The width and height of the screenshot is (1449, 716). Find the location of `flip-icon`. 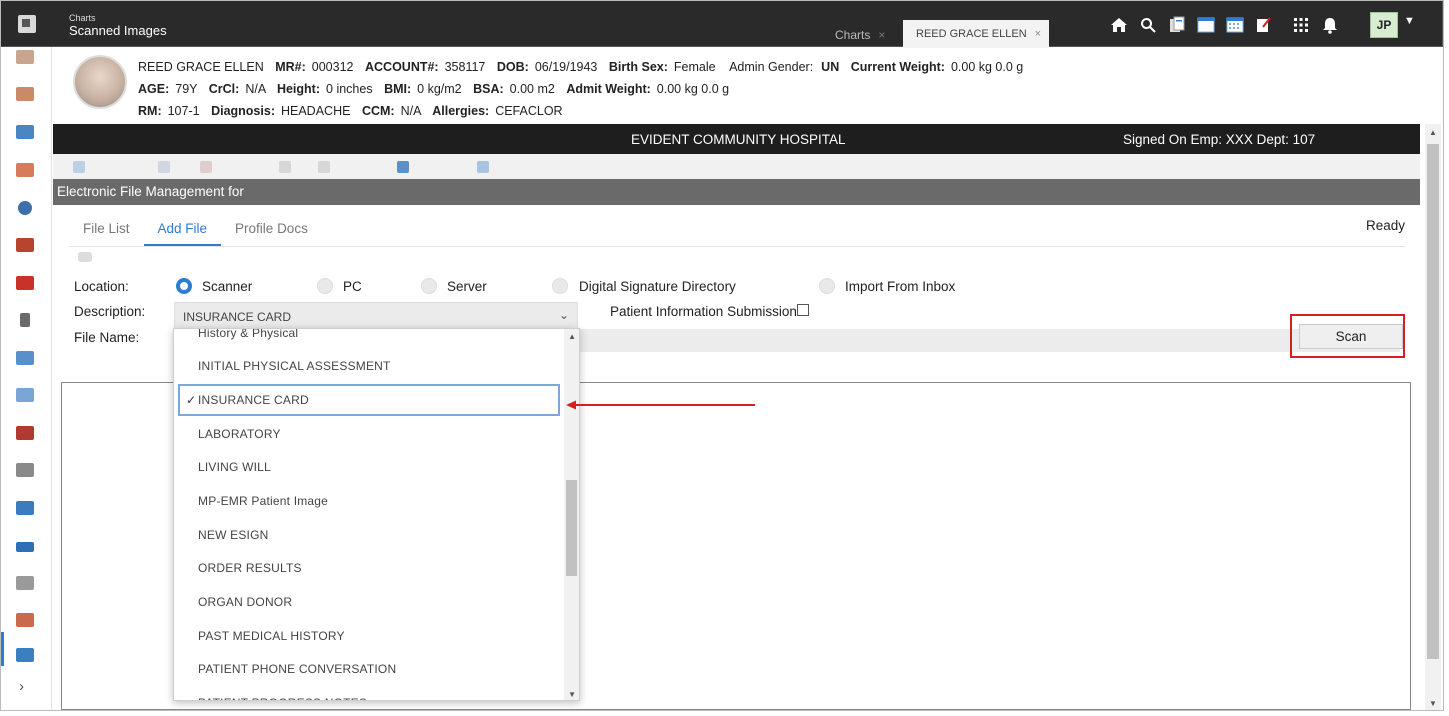

flip-icon is located at coordinates (206, 167).